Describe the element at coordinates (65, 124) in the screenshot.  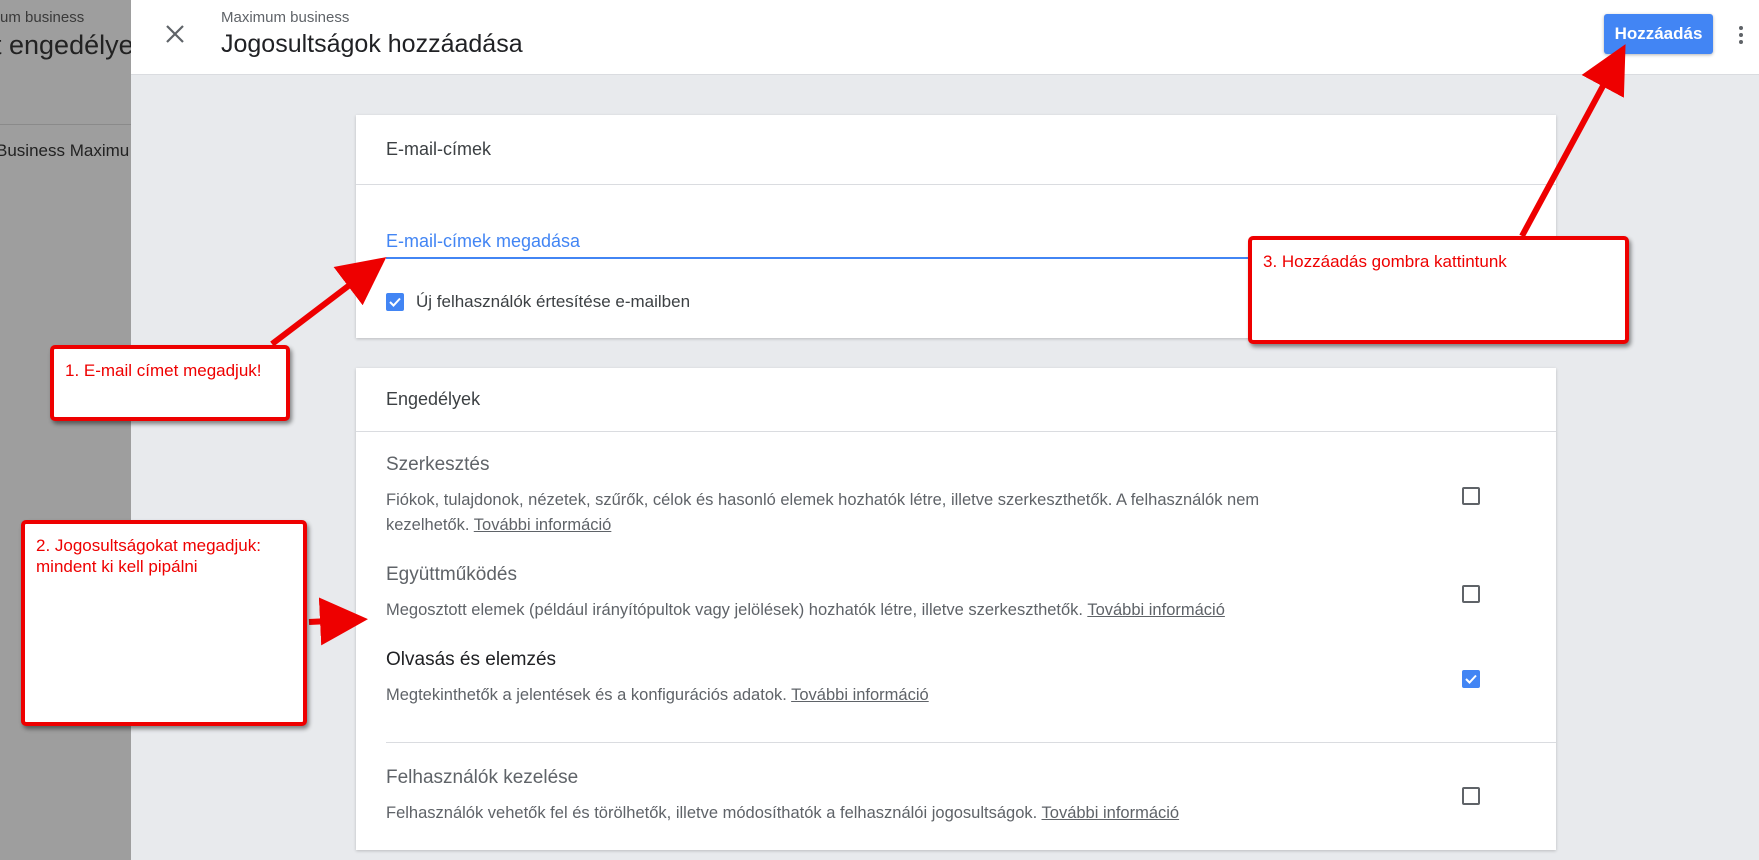
I see `background-divider` at that location.